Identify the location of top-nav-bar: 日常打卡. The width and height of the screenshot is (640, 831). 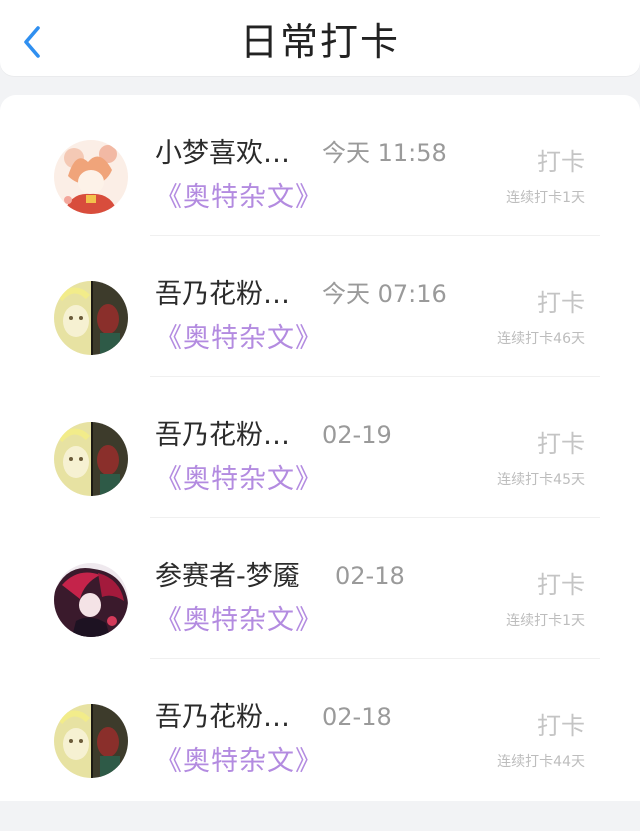
(320, 38).